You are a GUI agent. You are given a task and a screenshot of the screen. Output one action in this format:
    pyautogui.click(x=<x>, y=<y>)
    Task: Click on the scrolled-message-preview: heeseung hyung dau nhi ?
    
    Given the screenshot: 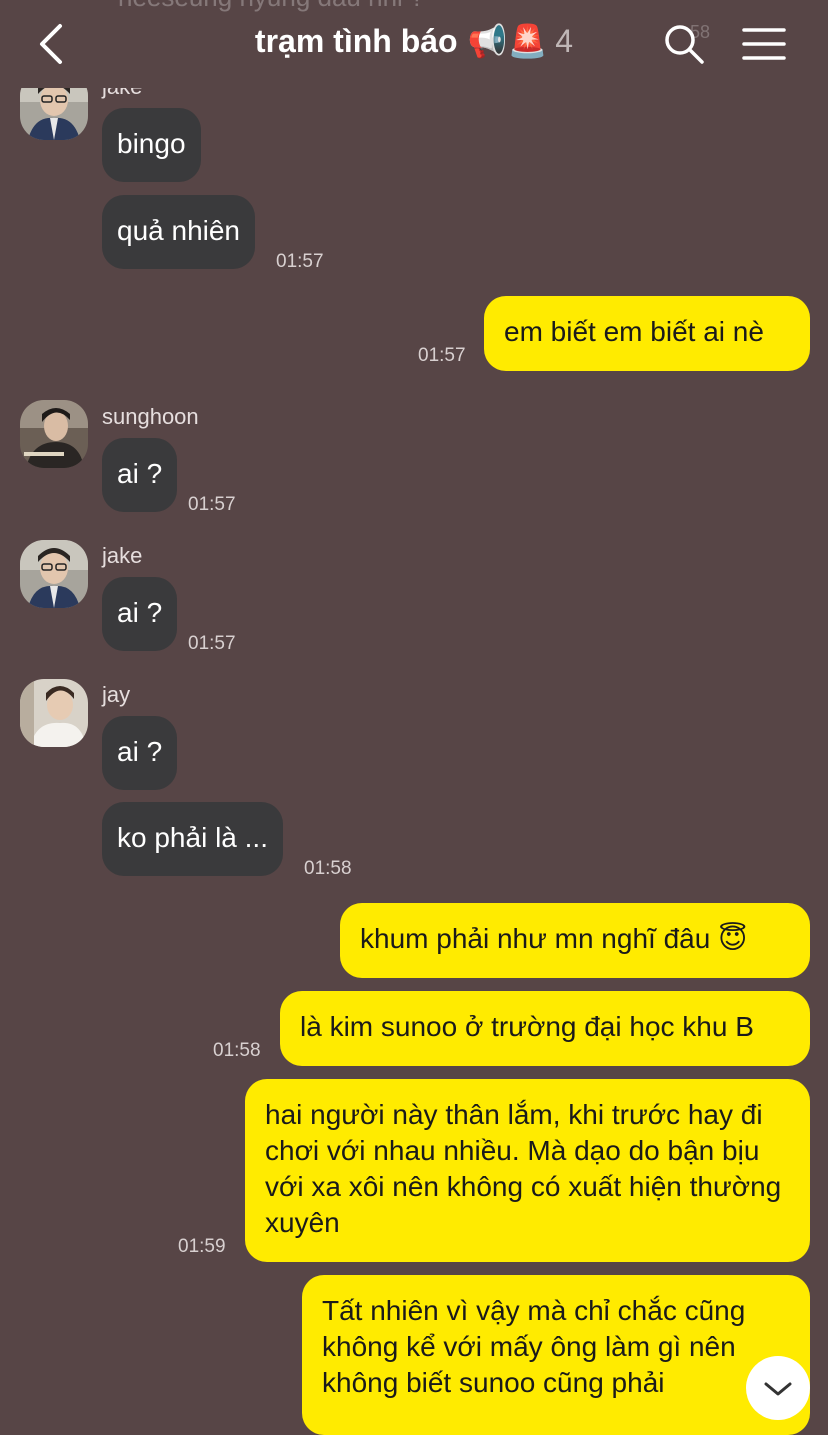 What is the action you would take?
    pyautogui.click(x=271, y=6)
    